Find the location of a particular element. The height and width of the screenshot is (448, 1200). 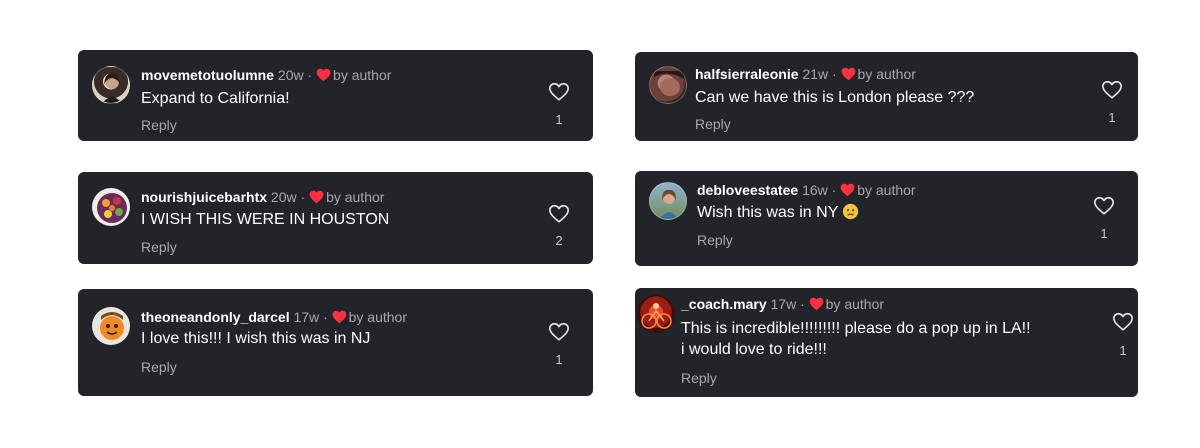

comment-meta: nourishjuicebarhtx 20w · by author is located at coordinates (263, 198).